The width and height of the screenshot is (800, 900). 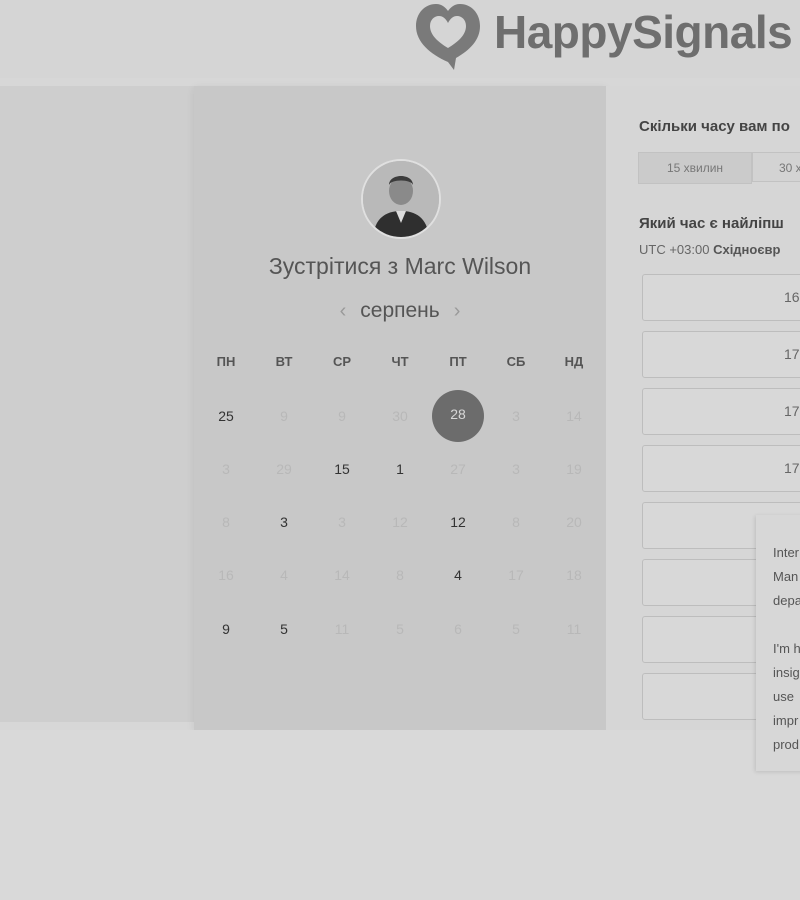 I want to click on month-navigator: ‹ серпень ›, so click(x=400, y=311).